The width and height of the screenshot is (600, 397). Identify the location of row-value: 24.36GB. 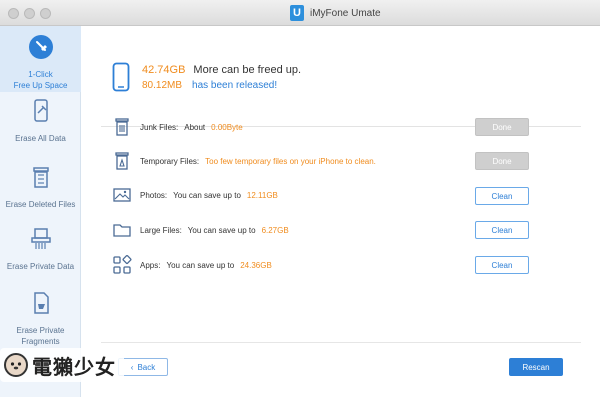
(256, 265).